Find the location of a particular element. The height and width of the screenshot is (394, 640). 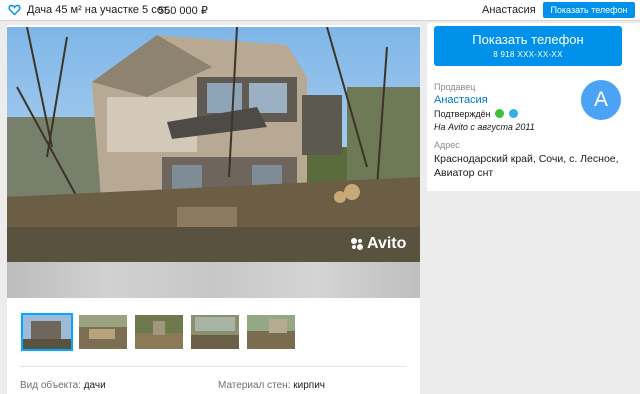

phone-verified-icon is located at coordinates (500, 113).